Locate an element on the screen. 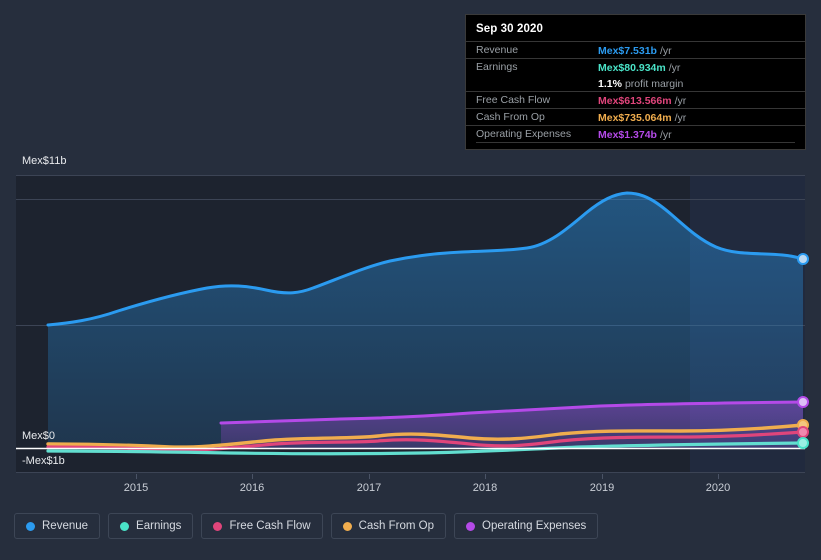 The image size is (821, 560). legend-item-label: Earnings is located at coordinates (159, 526).